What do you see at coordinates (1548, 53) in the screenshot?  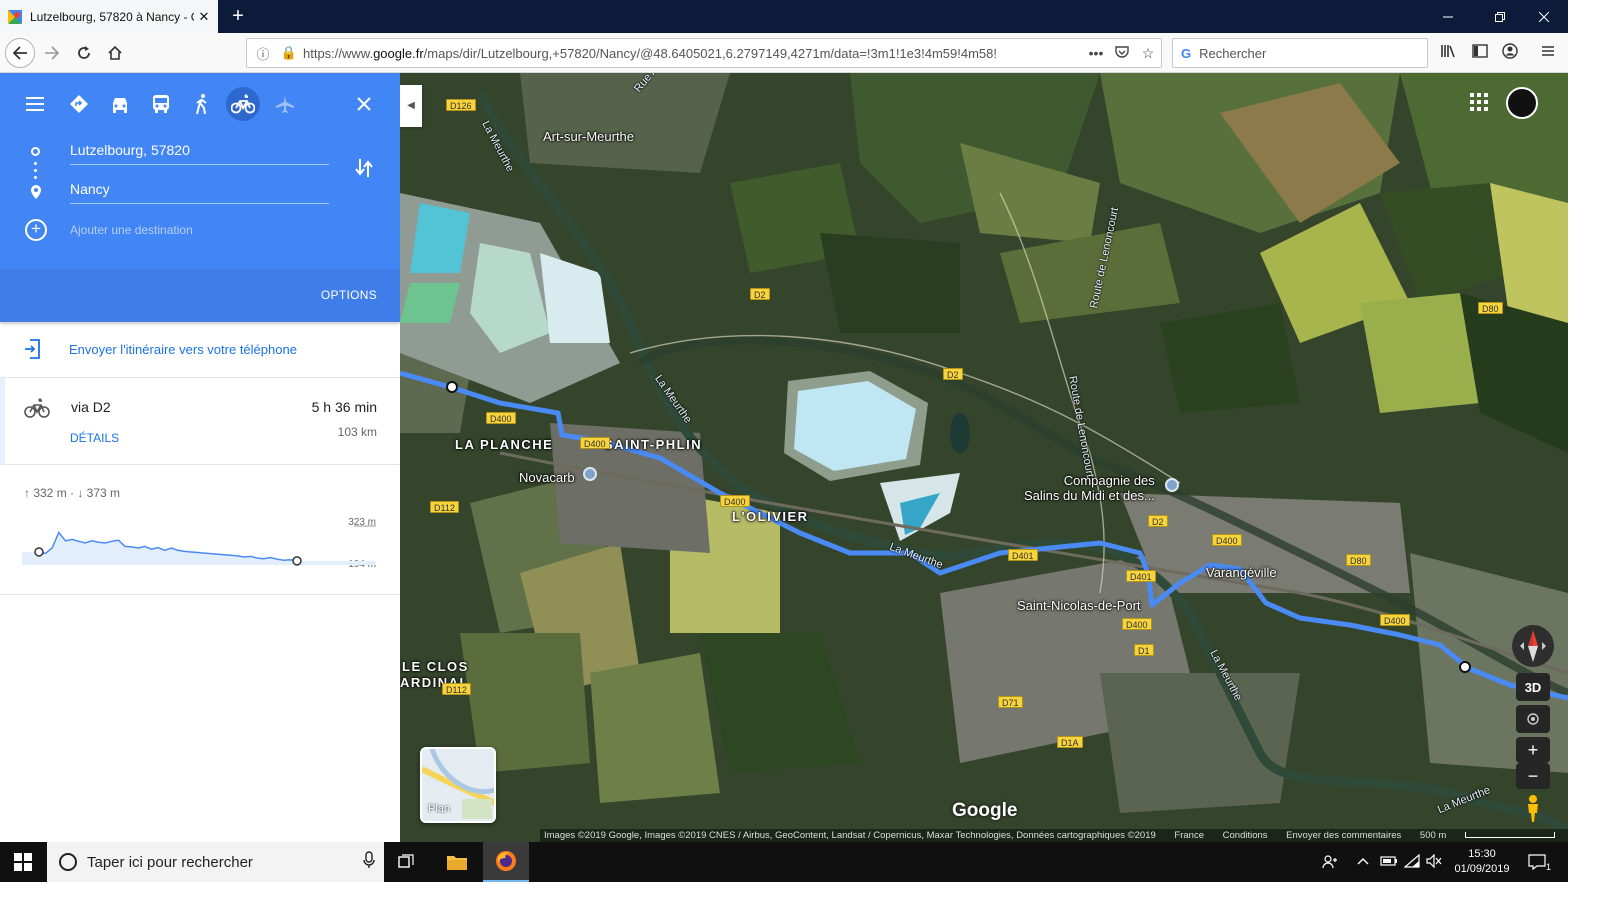 I see `menu-icon` at bounding box center [1548, 53].